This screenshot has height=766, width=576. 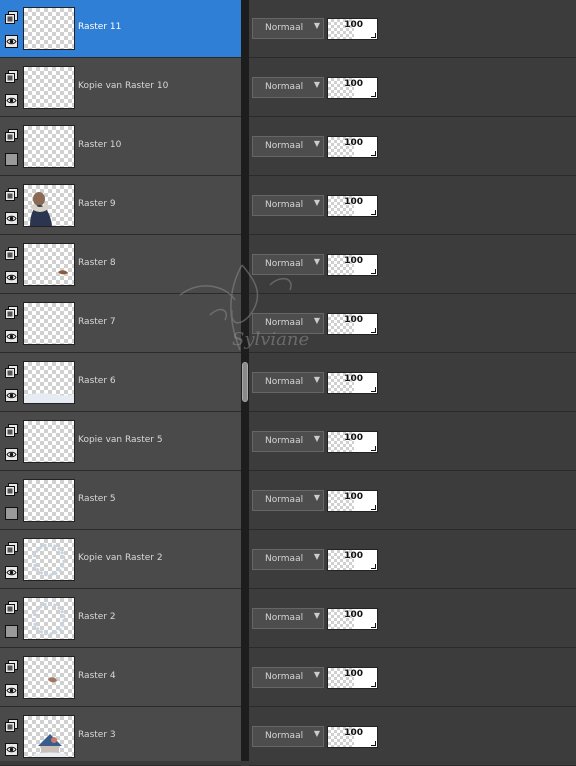 I want to click on layer-name: Raster 6, so click(x=97, y=381).